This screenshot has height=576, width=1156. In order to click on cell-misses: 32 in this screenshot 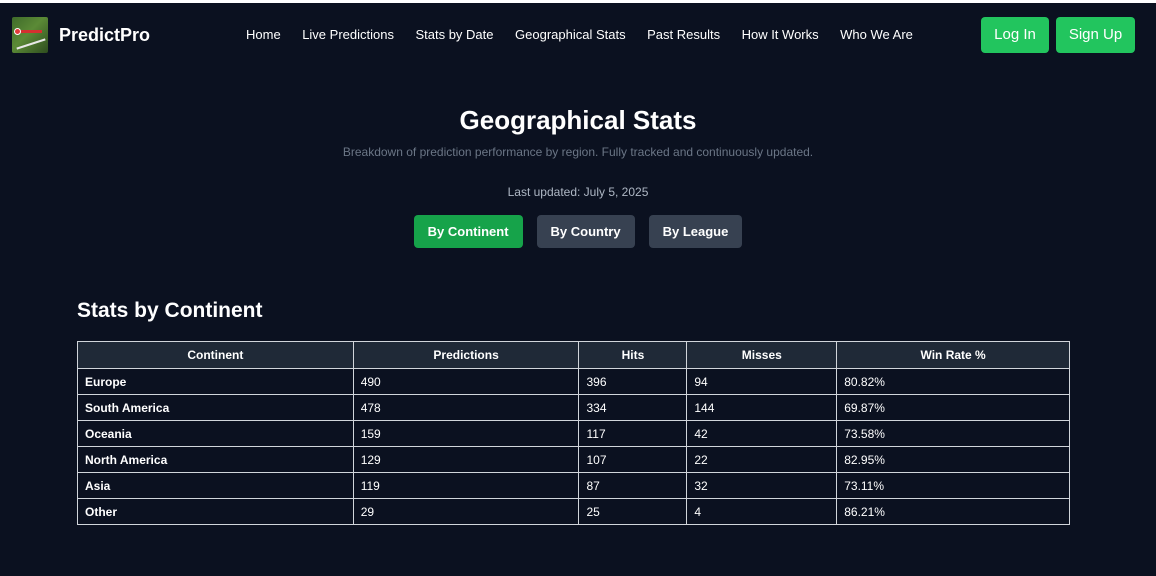, I will do `click(762, 485)`.